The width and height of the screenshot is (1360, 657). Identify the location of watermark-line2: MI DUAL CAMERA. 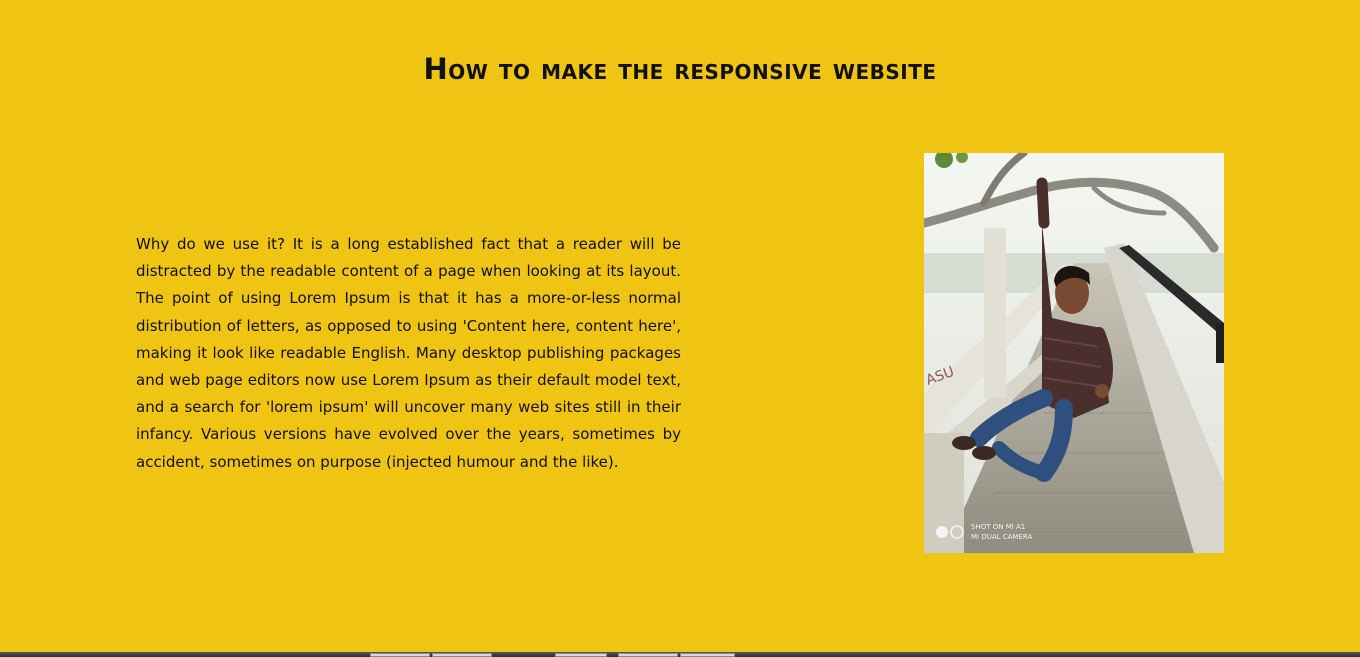
(1001, 537).